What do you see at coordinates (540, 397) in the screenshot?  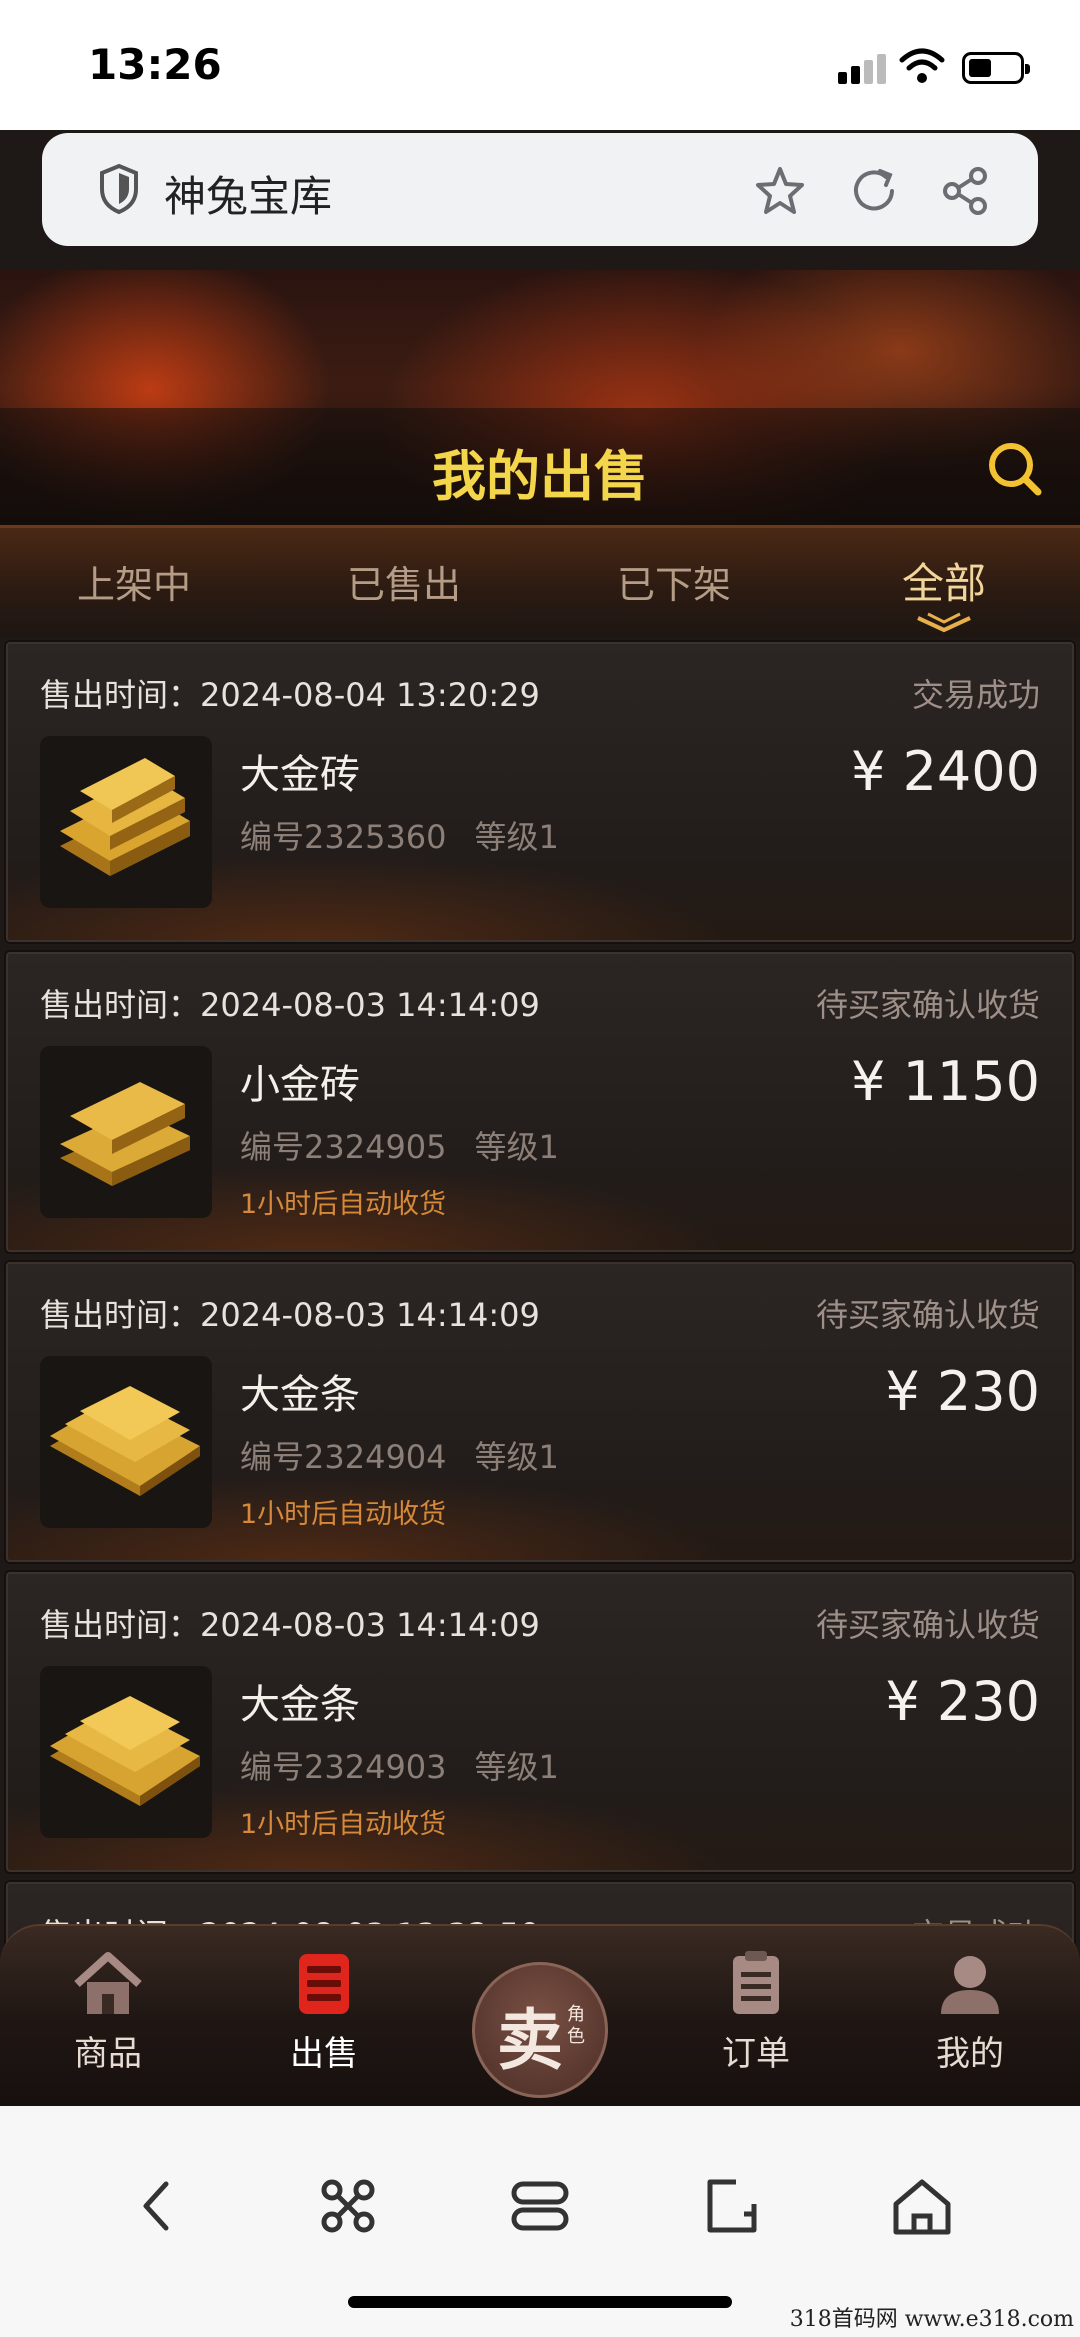 I see `page-header: 我的出售` at bounding box center [540, 397].